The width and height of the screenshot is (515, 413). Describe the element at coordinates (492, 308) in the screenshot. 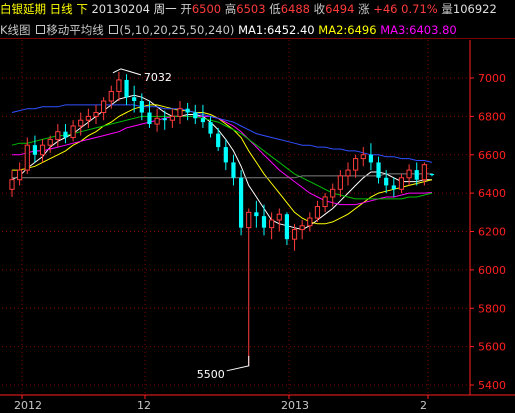

I see `price-tick-label: 5800` at that location.